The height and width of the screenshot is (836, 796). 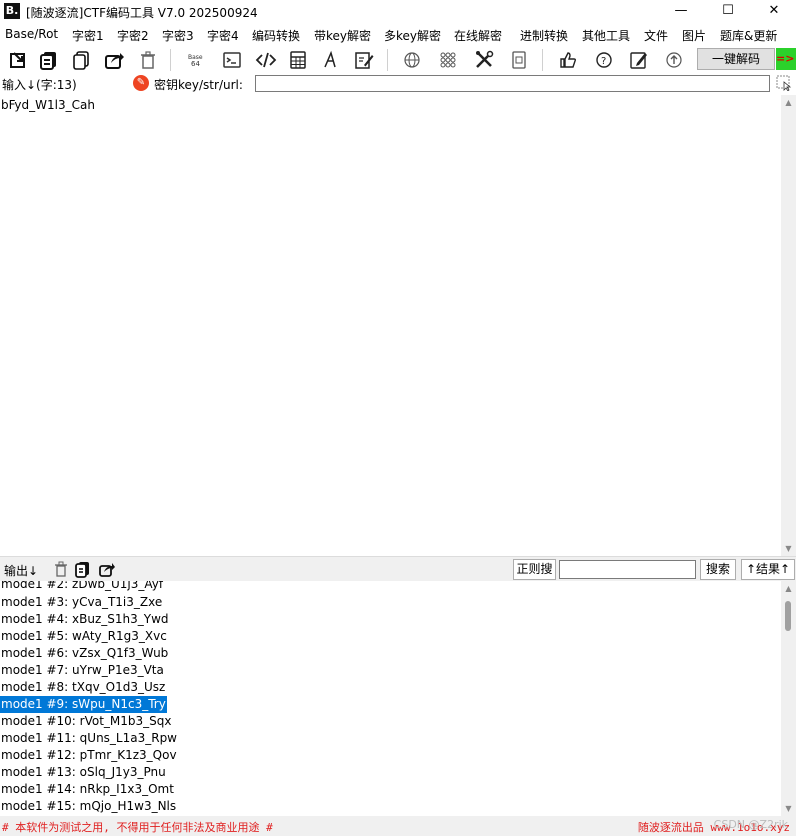 What do you see at coordinates (748, 35) in the screenshot?
I see `menu-question-bank: 题库&更新` at bounding box center [748, 35].